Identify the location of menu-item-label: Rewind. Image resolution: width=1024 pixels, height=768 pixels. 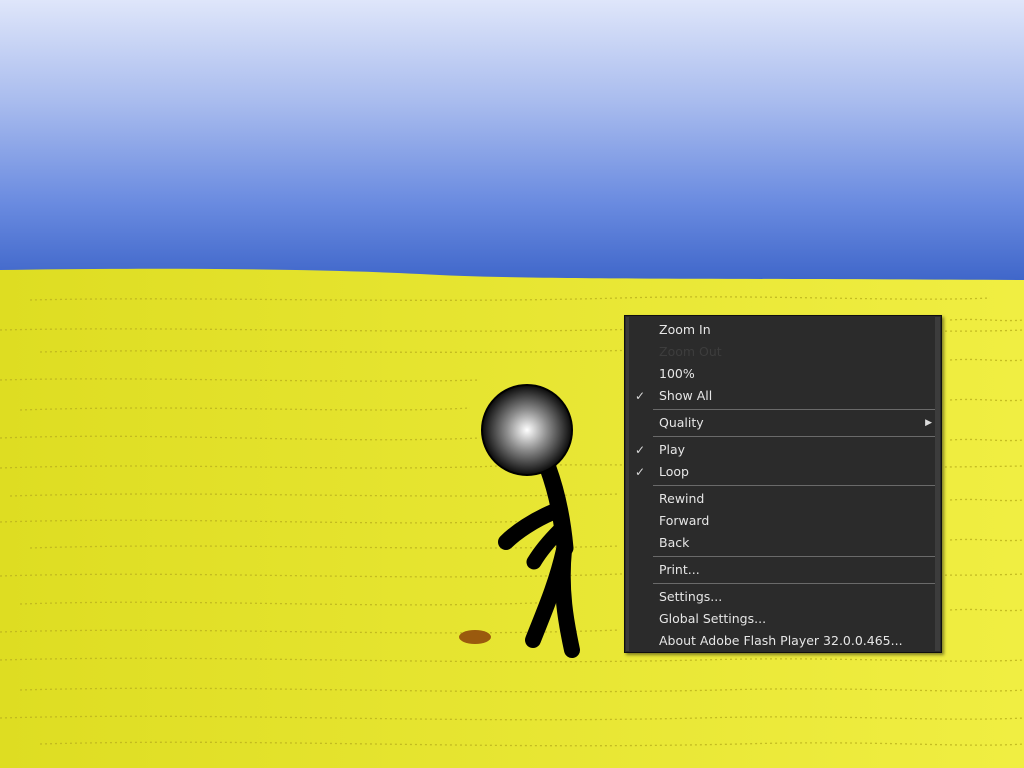
(682, 498).